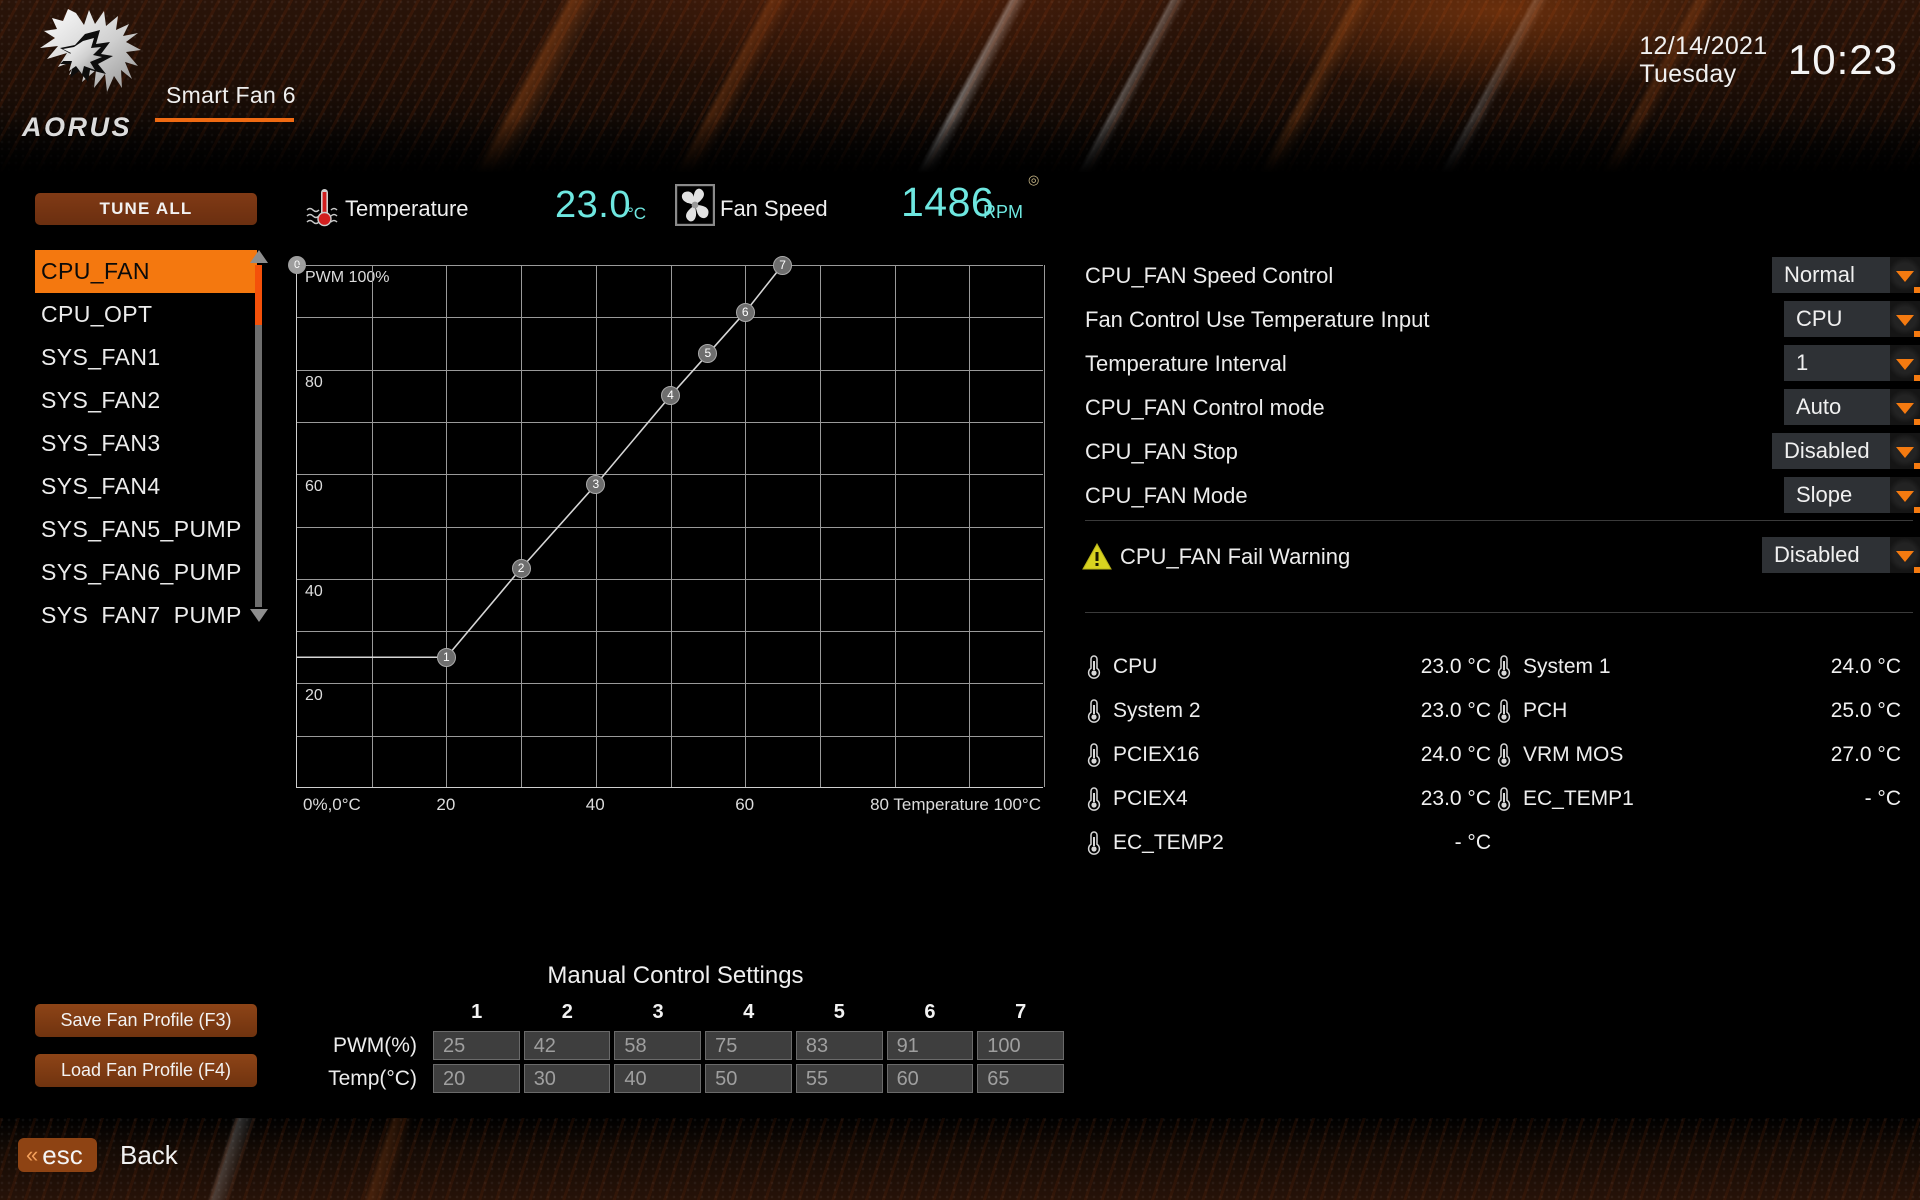 The image size is (1920, 1200). Describe the element at coordinates (259, 256) in the screenshot. I see `scroll-up-arrow-icon` at that location.